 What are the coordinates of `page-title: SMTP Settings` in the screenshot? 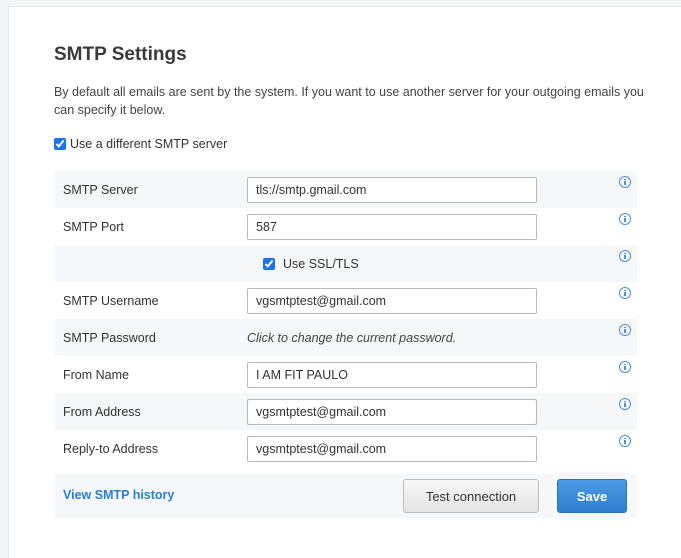 It's located at (120, 54).